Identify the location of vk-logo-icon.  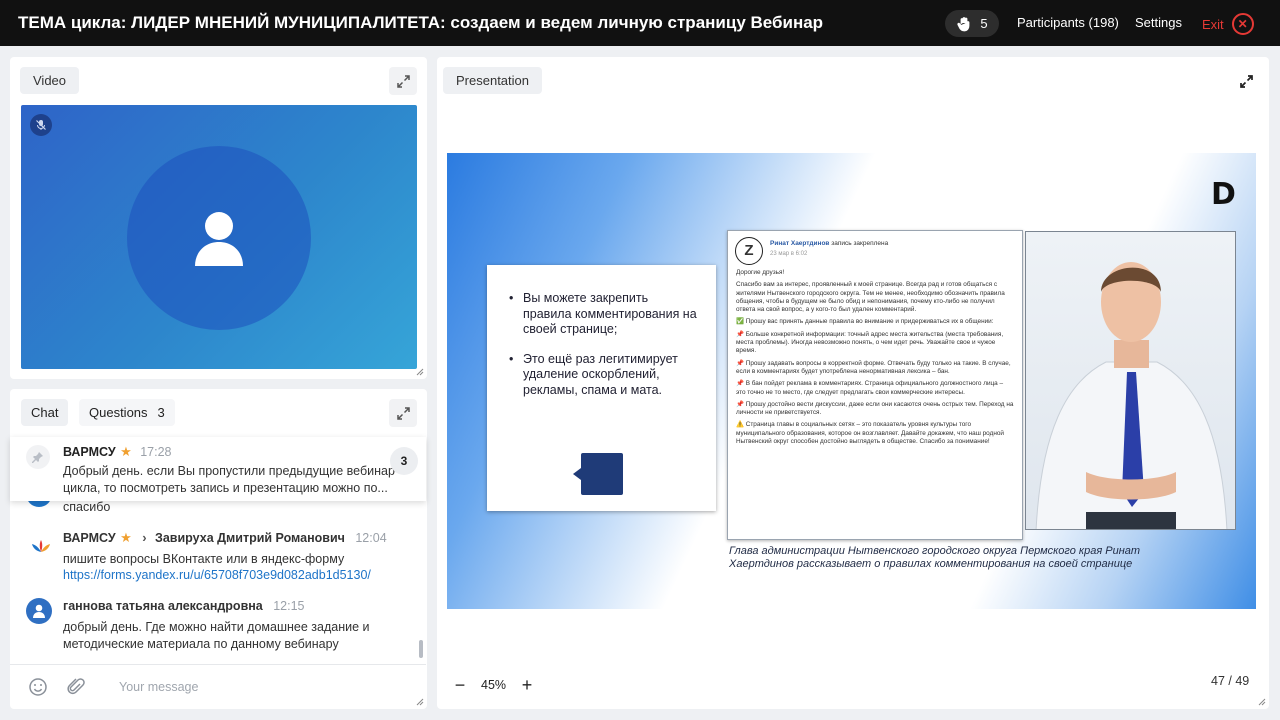
(41, 546).